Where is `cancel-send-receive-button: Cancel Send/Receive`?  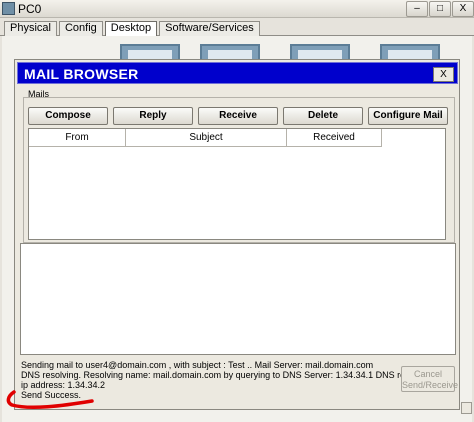 cancel-send-receive-button: Cancel Send/Receive is located at coordinates (430, 379).